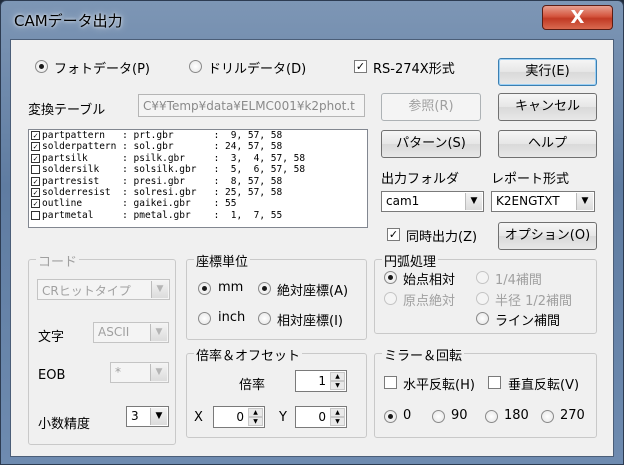 The width and height of the screenshot is (624, 465). I want to click on rotation-270-radio, so click(547, 416).